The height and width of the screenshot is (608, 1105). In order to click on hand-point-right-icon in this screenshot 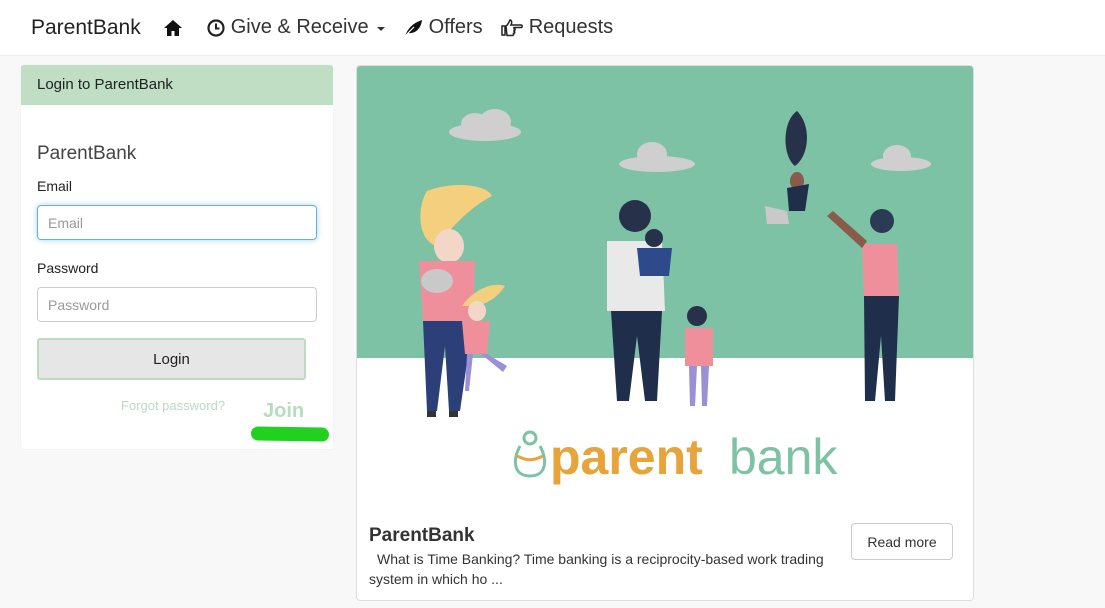, I will do `click(511, 27)`.